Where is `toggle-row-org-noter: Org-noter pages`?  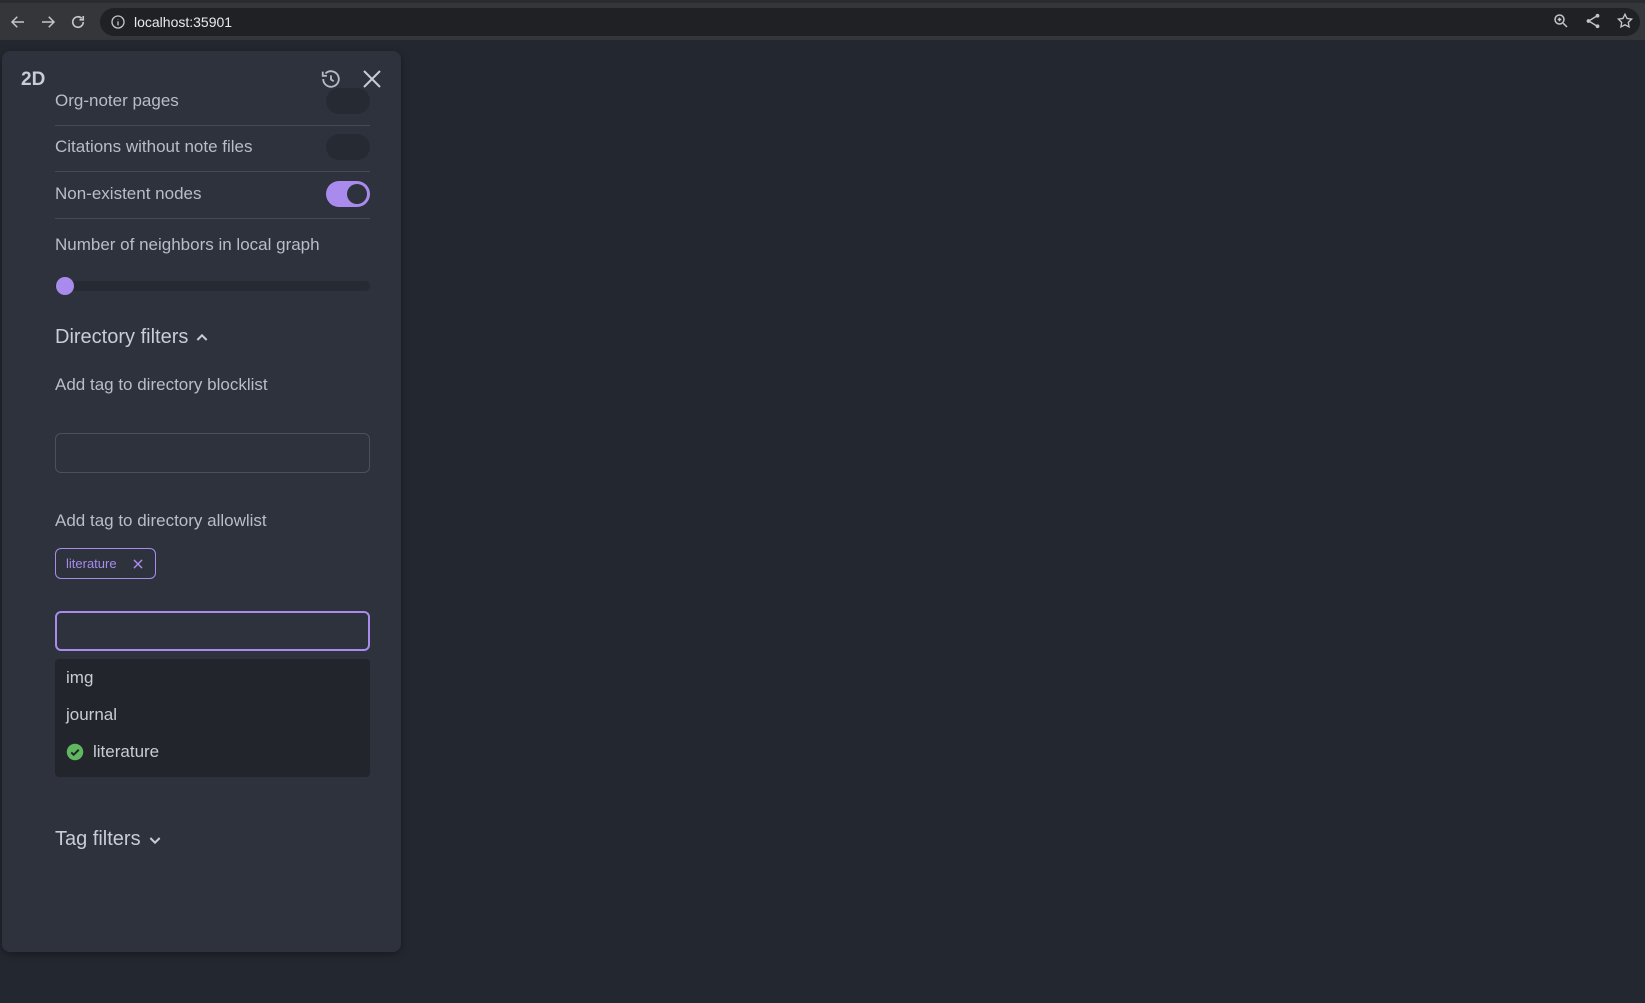
toggle-row-org-noter: Org-noter pages is located at coordinates (212, 101).